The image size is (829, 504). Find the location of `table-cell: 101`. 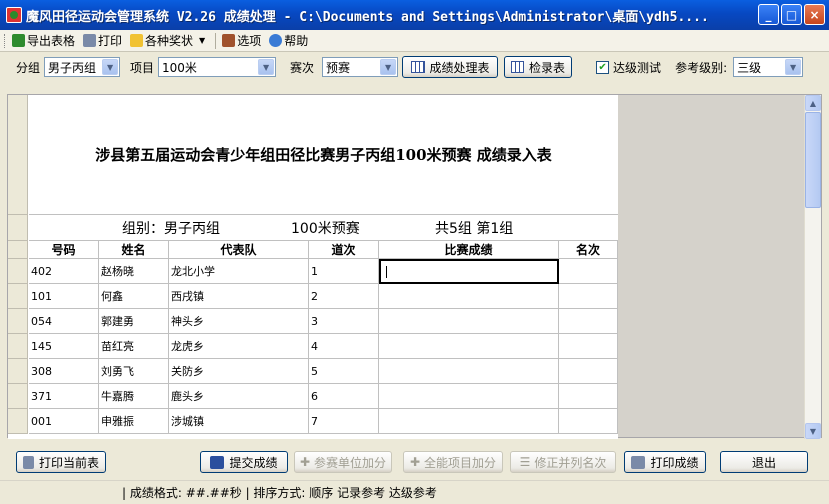

table-cell: 101 is located at coordinates (64, 296).